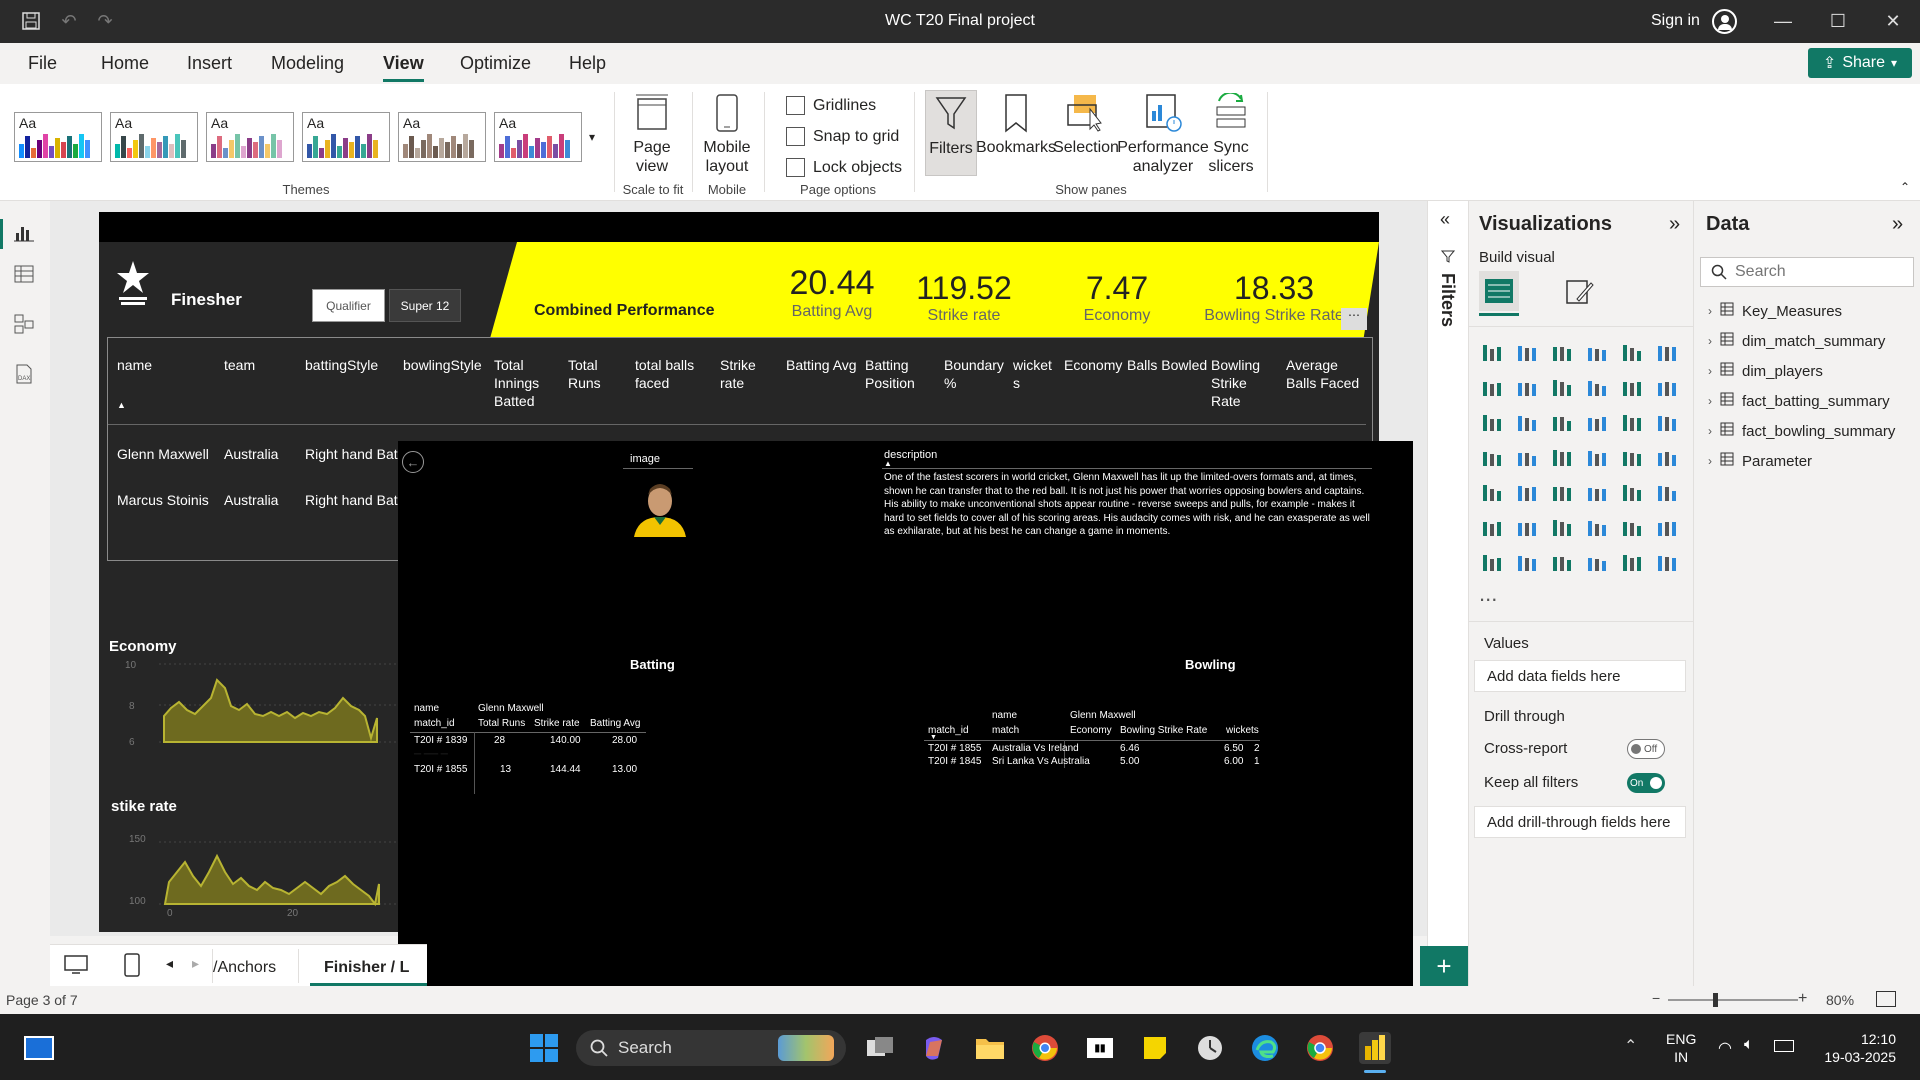 The height and width of the screenshot is (1080, 1920). What do you see at coordinates (425, 305) in the screenshot?
I see `super12-button: Super 12` at bounding box center [425, 305].